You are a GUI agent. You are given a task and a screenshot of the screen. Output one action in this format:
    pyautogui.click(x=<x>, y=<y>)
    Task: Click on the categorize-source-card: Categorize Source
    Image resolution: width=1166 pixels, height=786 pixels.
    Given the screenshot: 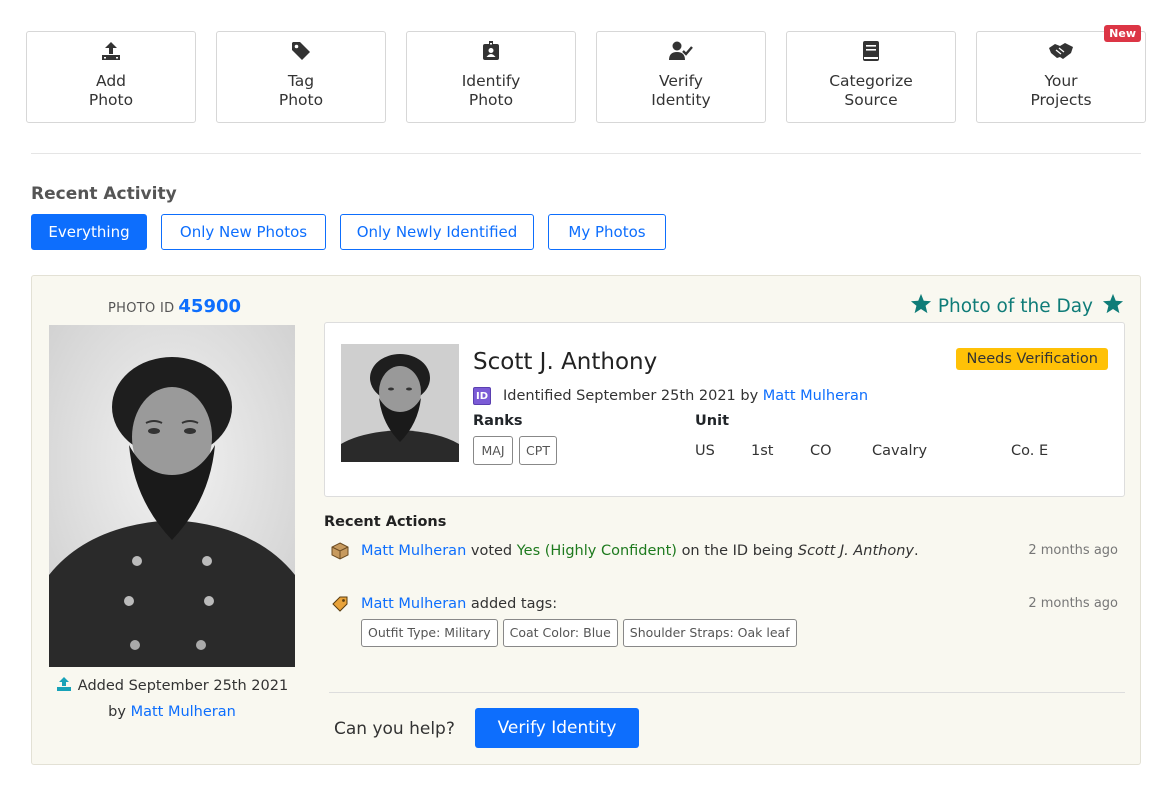 What is the action you would take?
    pyautogui.click(x=871, y=77)
    